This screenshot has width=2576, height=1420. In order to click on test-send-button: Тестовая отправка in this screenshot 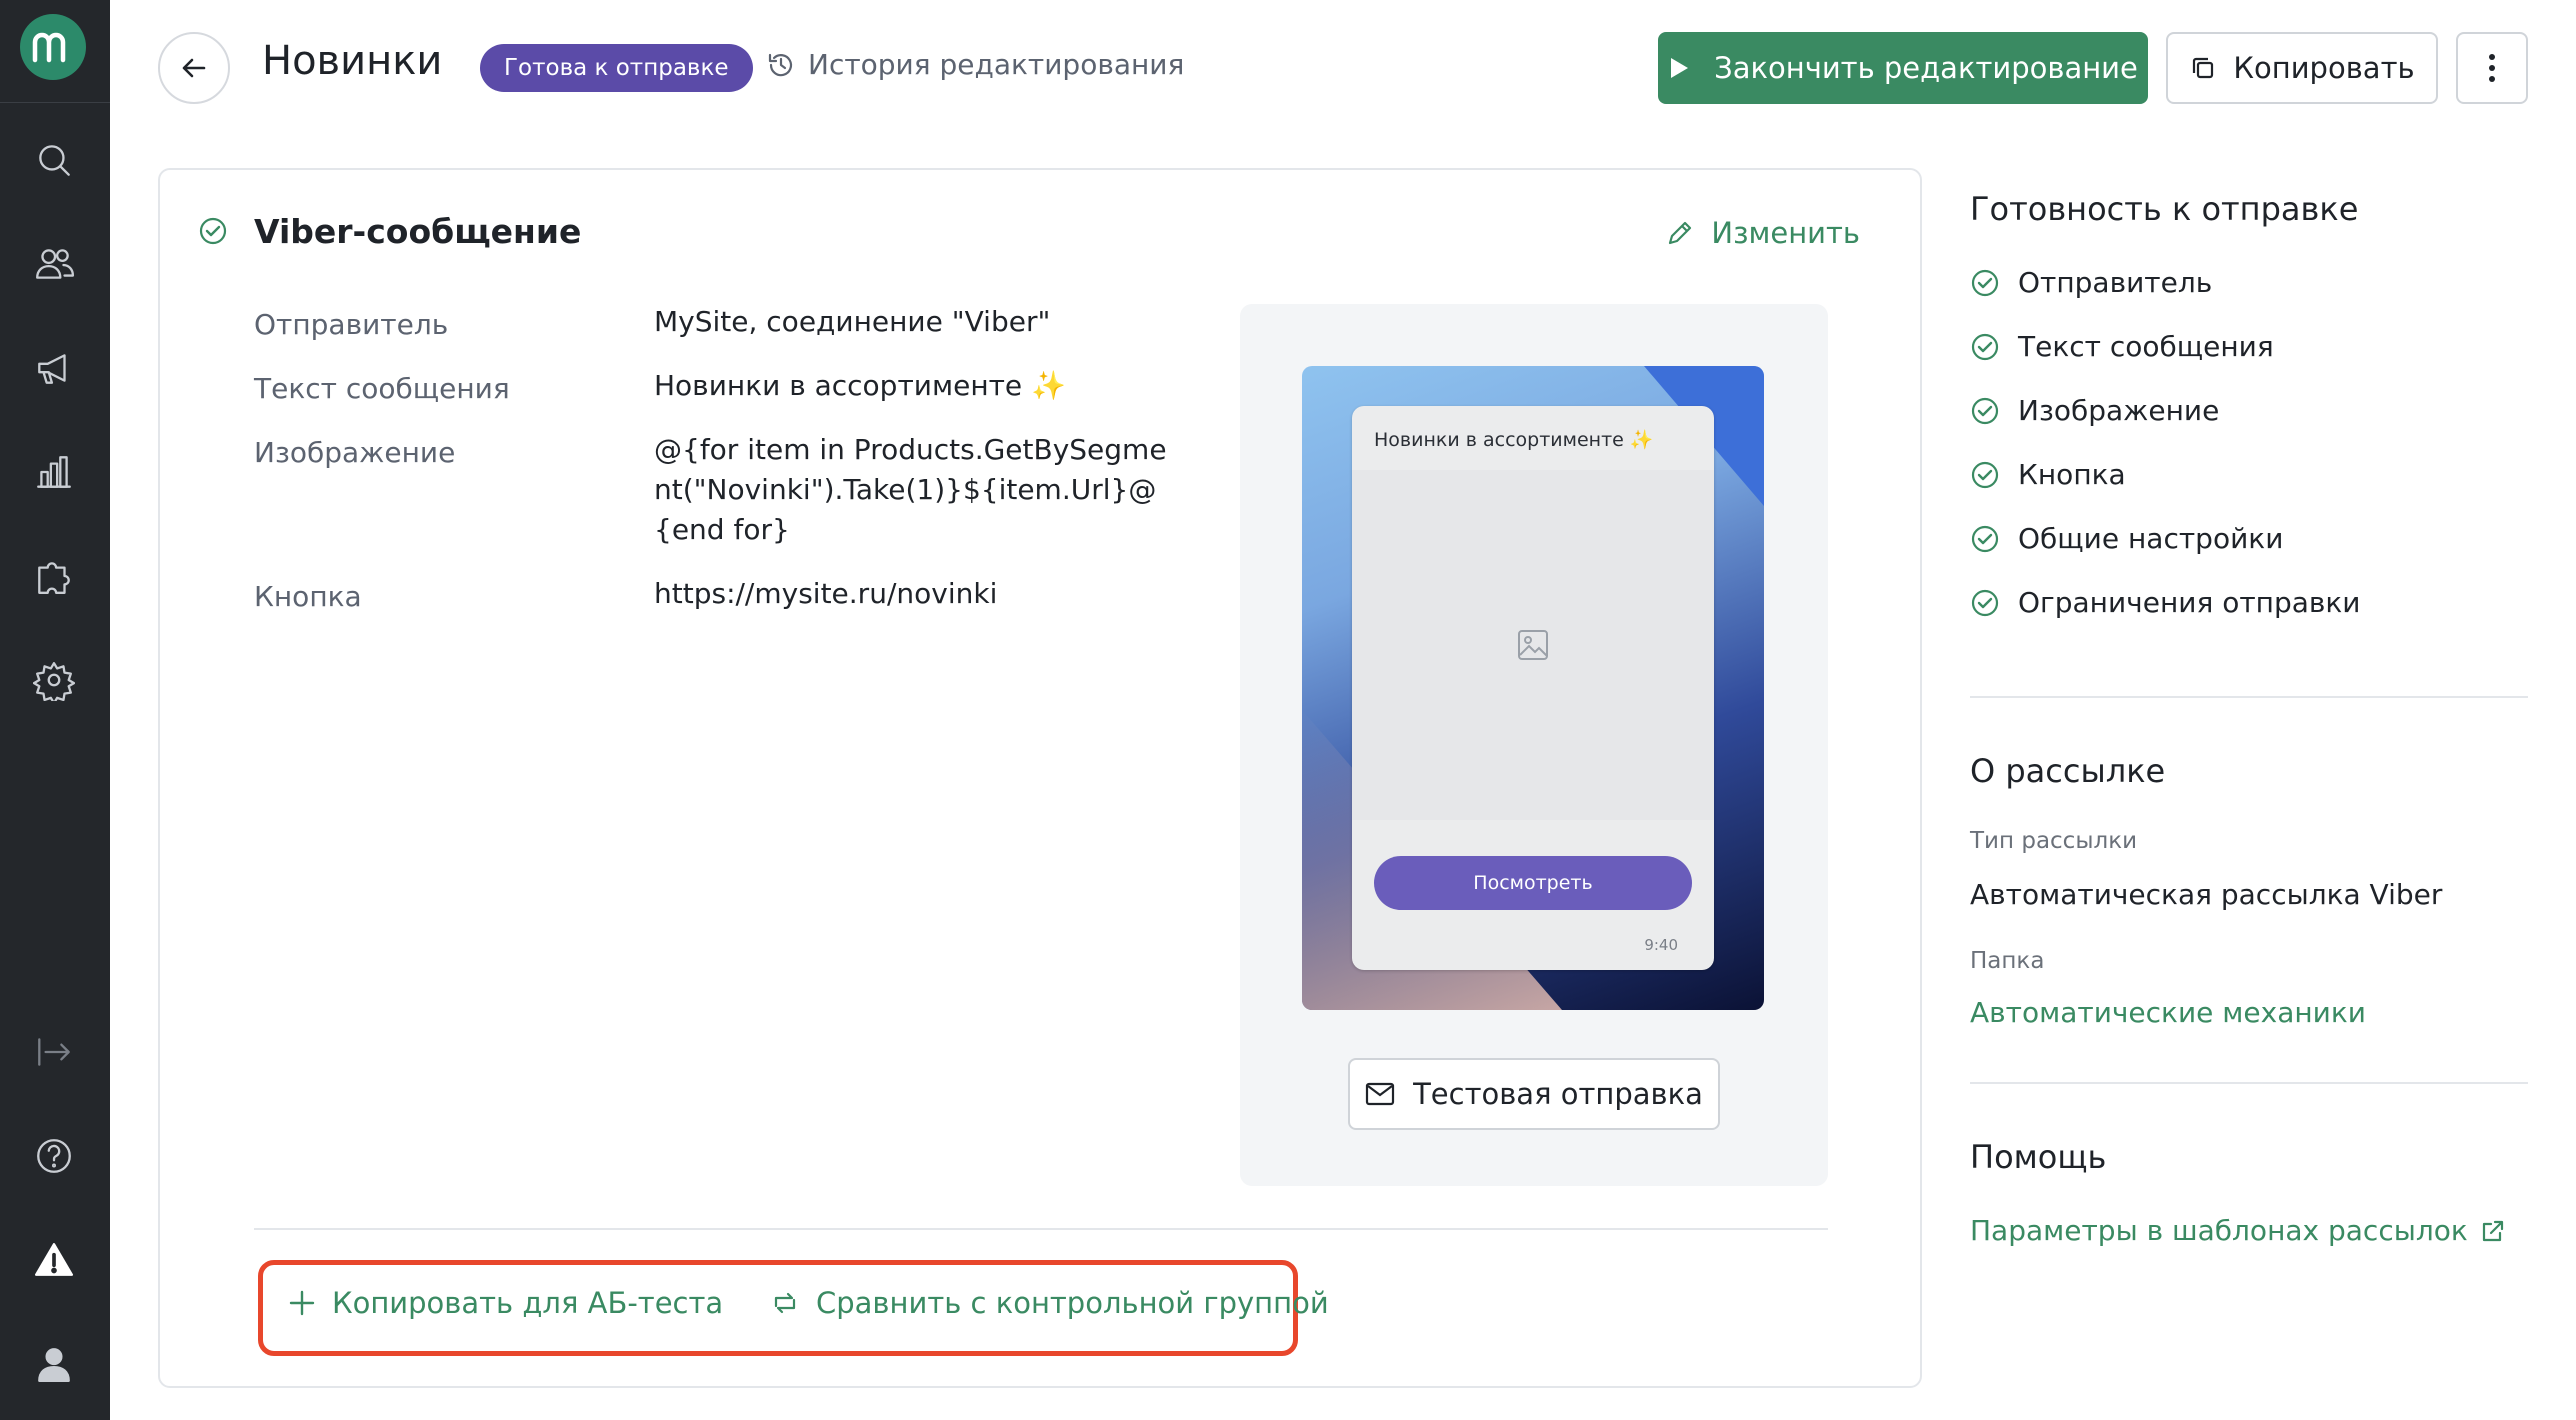, I will do `click(1534, 1094)`.